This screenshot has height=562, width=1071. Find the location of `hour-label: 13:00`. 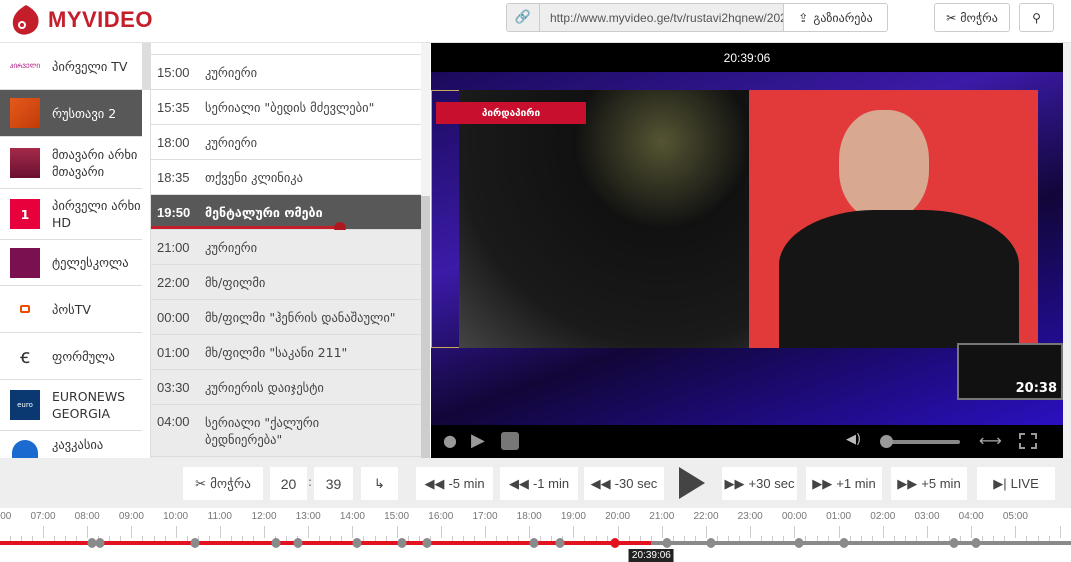

hour-label: 13:00 is located at coordinates (308, 516).